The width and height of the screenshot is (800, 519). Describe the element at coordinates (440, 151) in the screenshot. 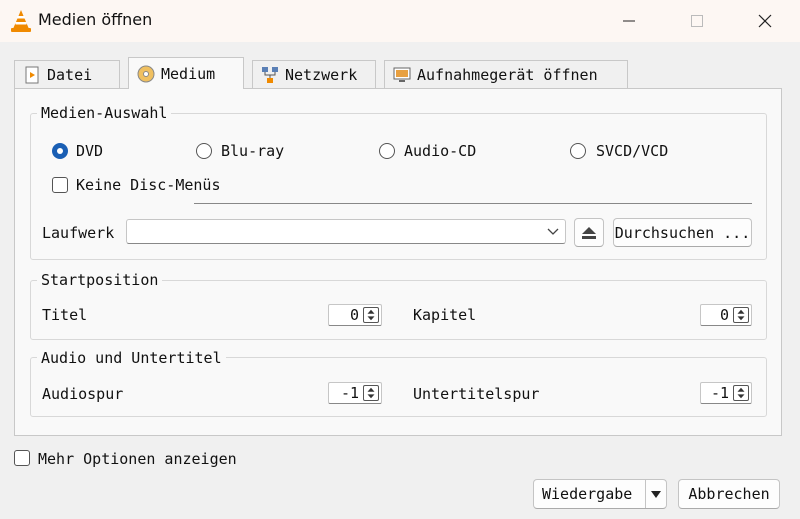

I see `radio-audio-cd-label: Audio-CD` at that location.